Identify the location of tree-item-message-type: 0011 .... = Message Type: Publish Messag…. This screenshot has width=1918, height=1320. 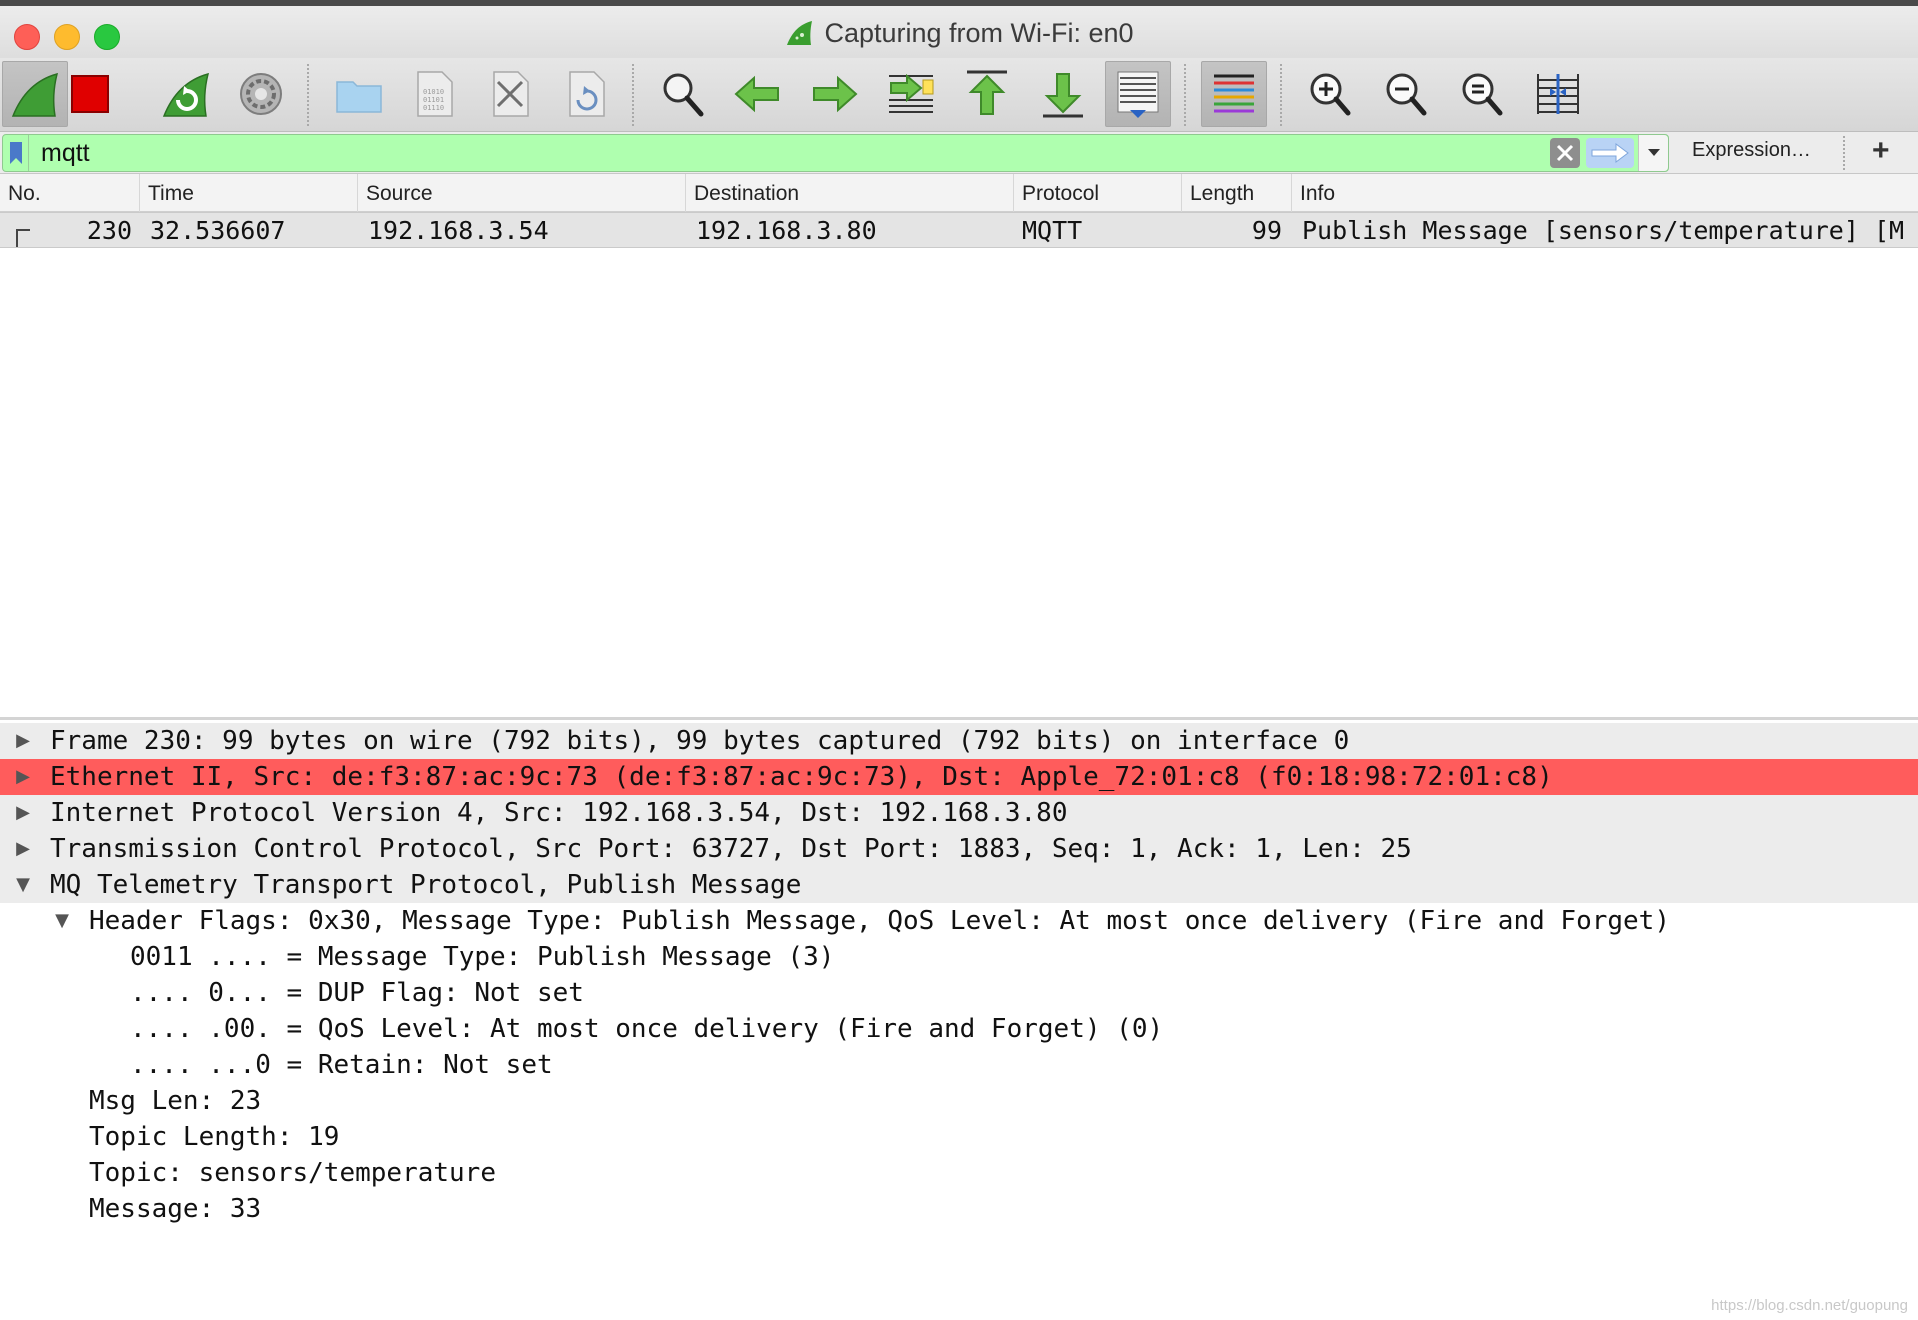
(959, 957).